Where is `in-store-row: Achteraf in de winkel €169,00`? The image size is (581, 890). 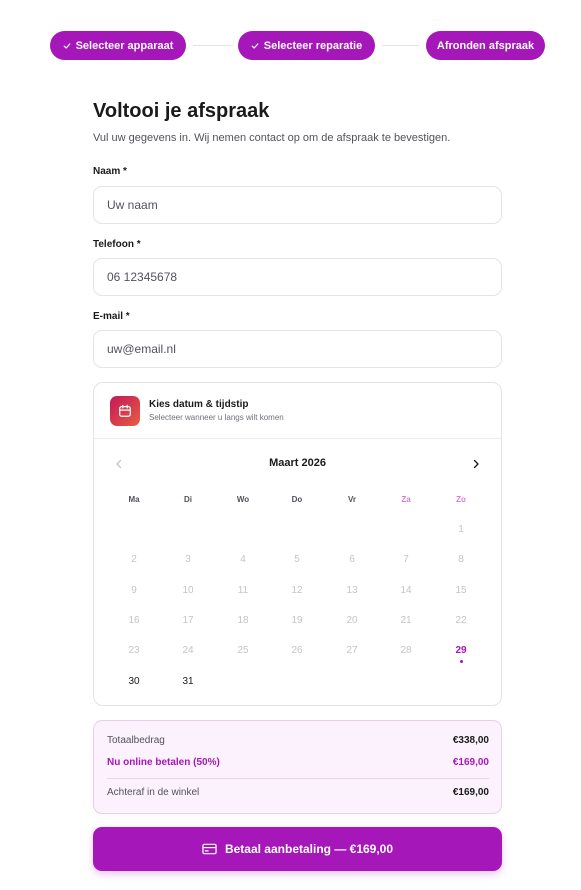
in-store-row: Achteraf in de winkel €169,00 is located at coordinates (298, 792).